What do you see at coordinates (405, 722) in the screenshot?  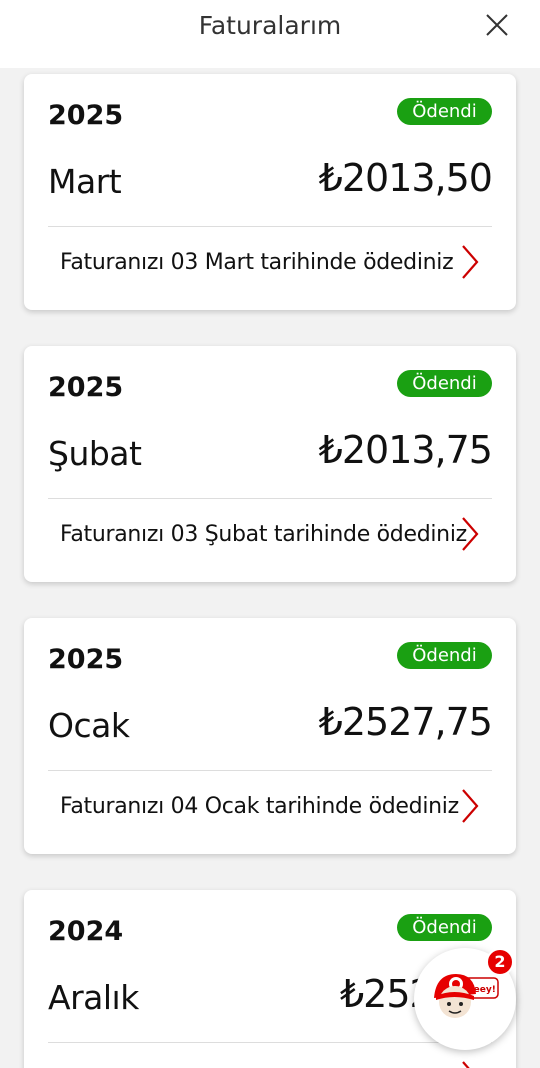 I see `bill-amount: ₺2527,75` at bounding box center [405, 722].